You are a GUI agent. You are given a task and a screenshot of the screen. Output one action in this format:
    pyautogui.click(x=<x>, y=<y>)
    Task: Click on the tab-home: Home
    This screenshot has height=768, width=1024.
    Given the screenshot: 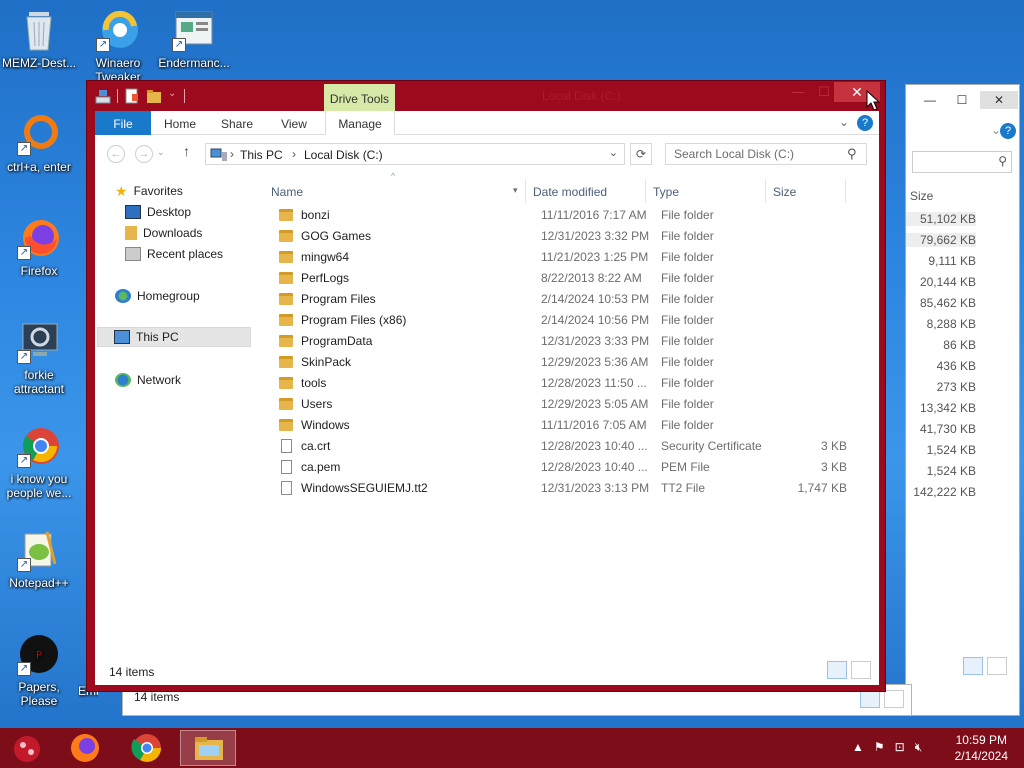 What is the action you would take?
    pyautogui.click(x=180, y=123)
    